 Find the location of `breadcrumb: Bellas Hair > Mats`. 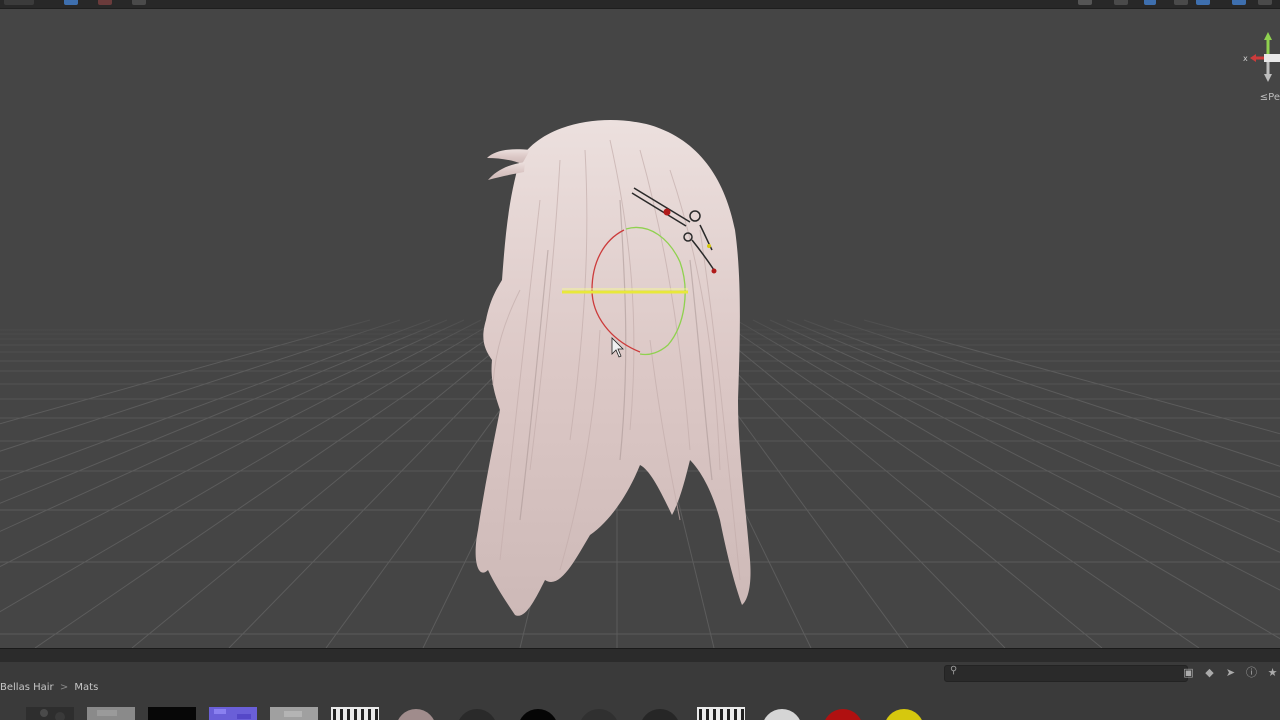

breadcrumb: Bellas Hair > Mats is located at coordinates (49, 687).